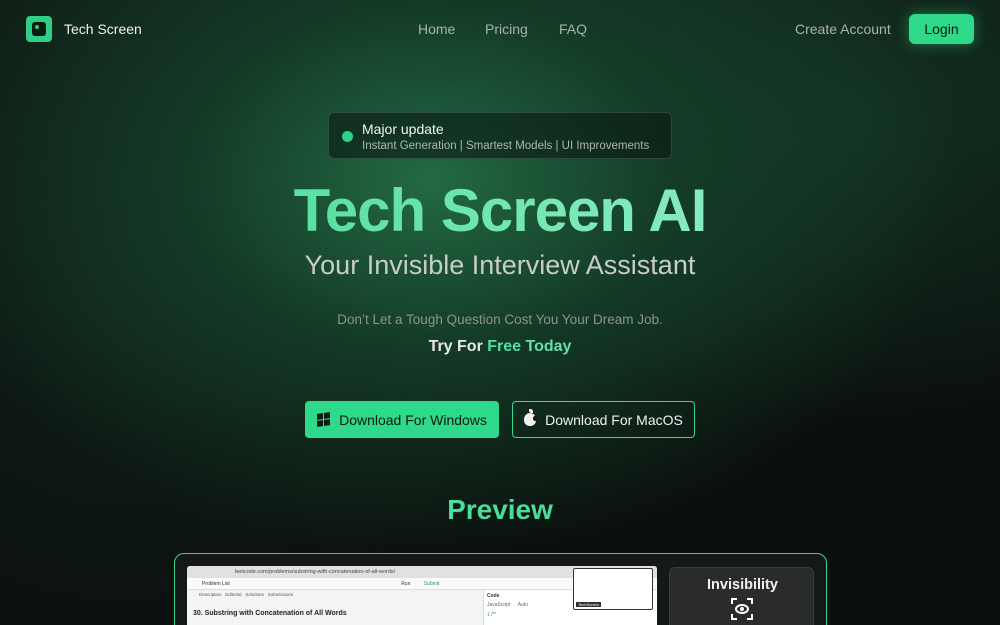 This screenshot has height=625, width=1000. What do you see at coordinates (431, 584) in the screenshot?
I see `submit-label: Submit` at bounding box center [431, 584].